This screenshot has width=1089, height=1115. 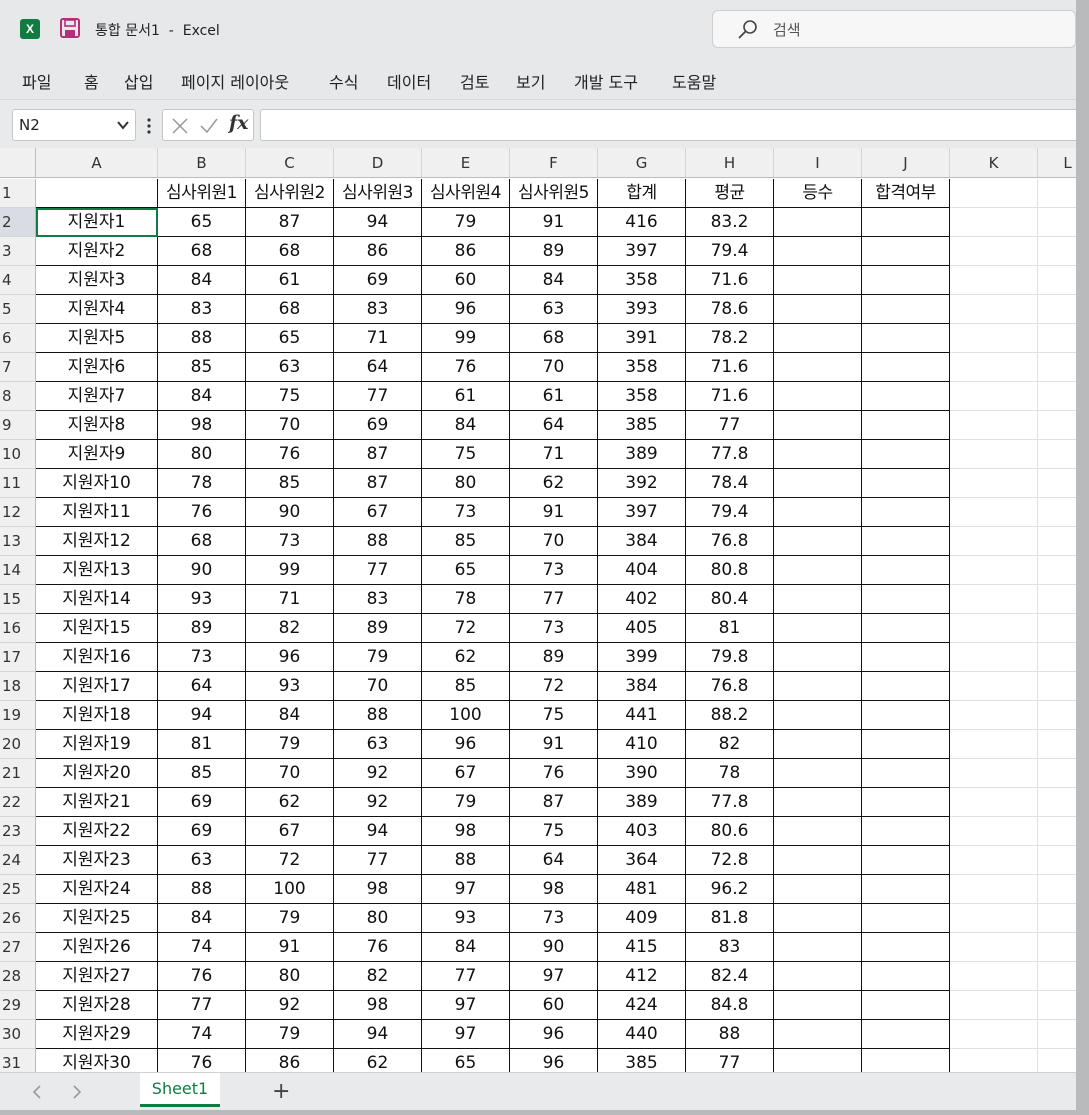 I want to click on table-cell: 79.4, so click(x=730, y=251).